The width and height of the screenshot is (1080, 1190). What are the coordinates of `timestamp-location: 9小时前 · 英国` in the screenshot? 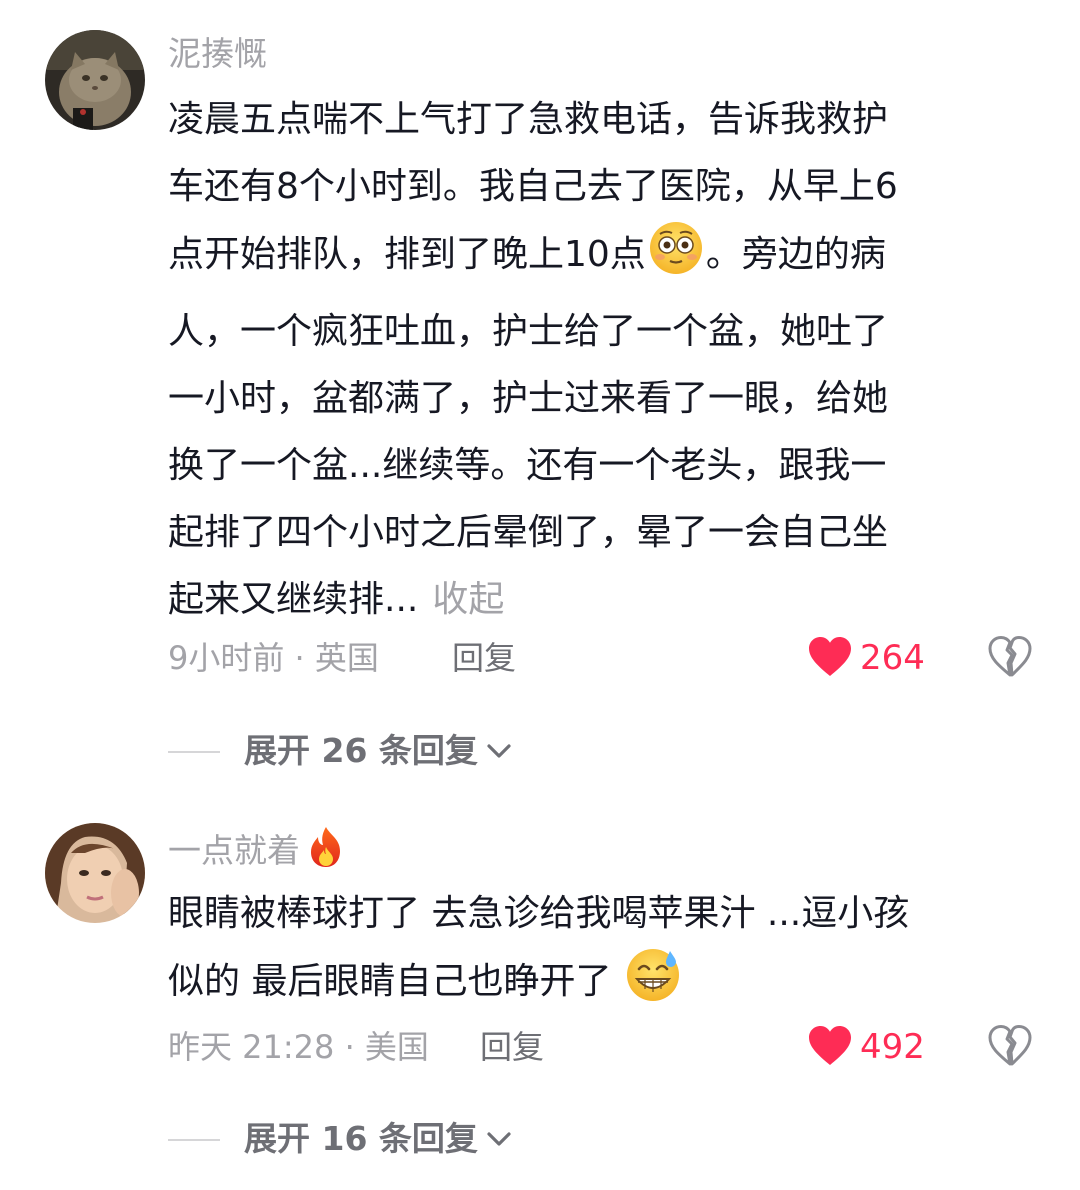 It's located at (273, 658).